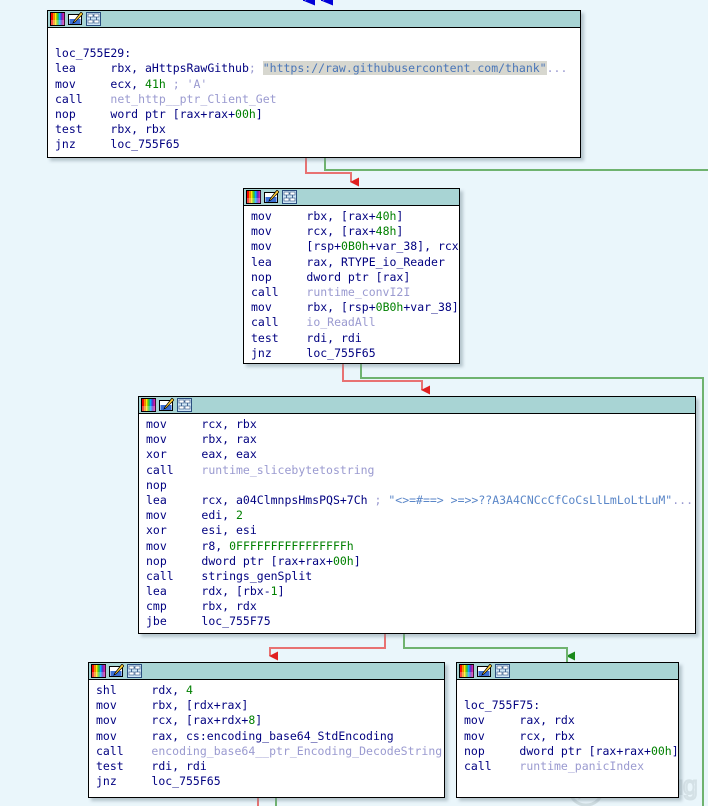  What do you see at coordinates (314, 99) in the screenshot?
I see `call-instruction: call net_http__ptr_Client_Get` at bounding box center [314, 99].